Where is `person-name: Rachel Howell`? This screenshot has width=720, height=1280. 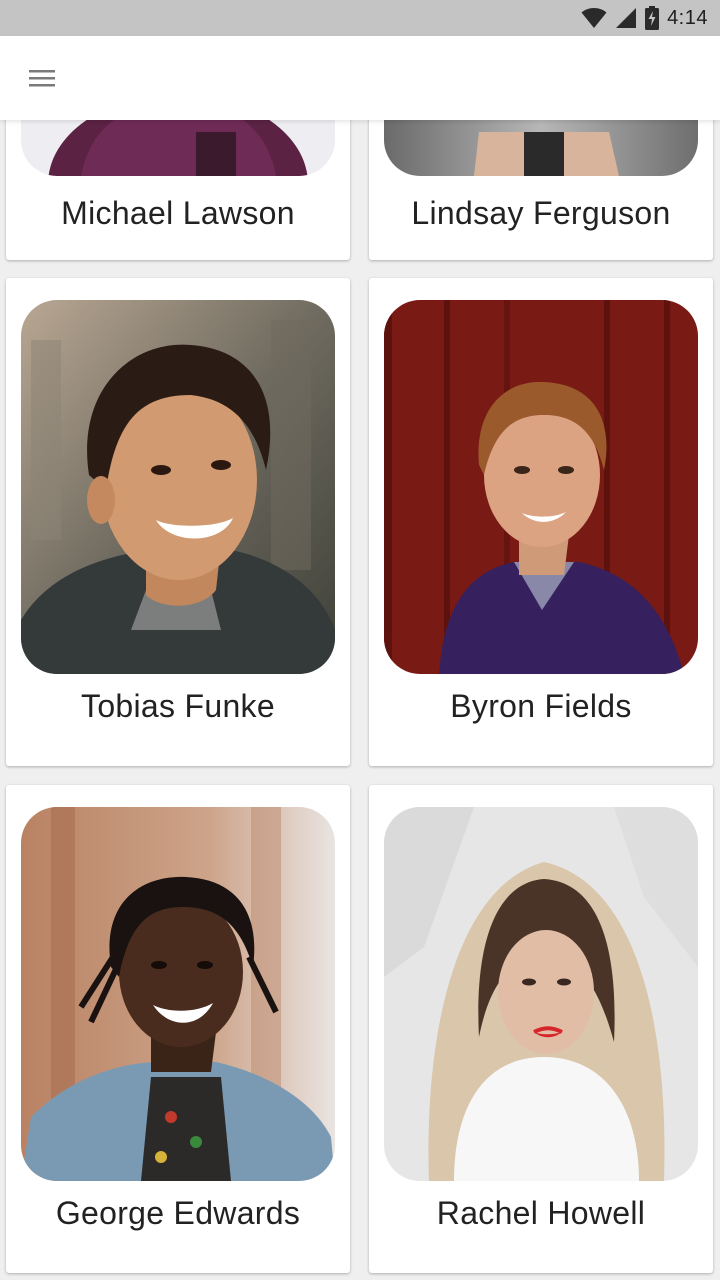 person-name: Rachel Howell is located at coordinates (541, 1213).